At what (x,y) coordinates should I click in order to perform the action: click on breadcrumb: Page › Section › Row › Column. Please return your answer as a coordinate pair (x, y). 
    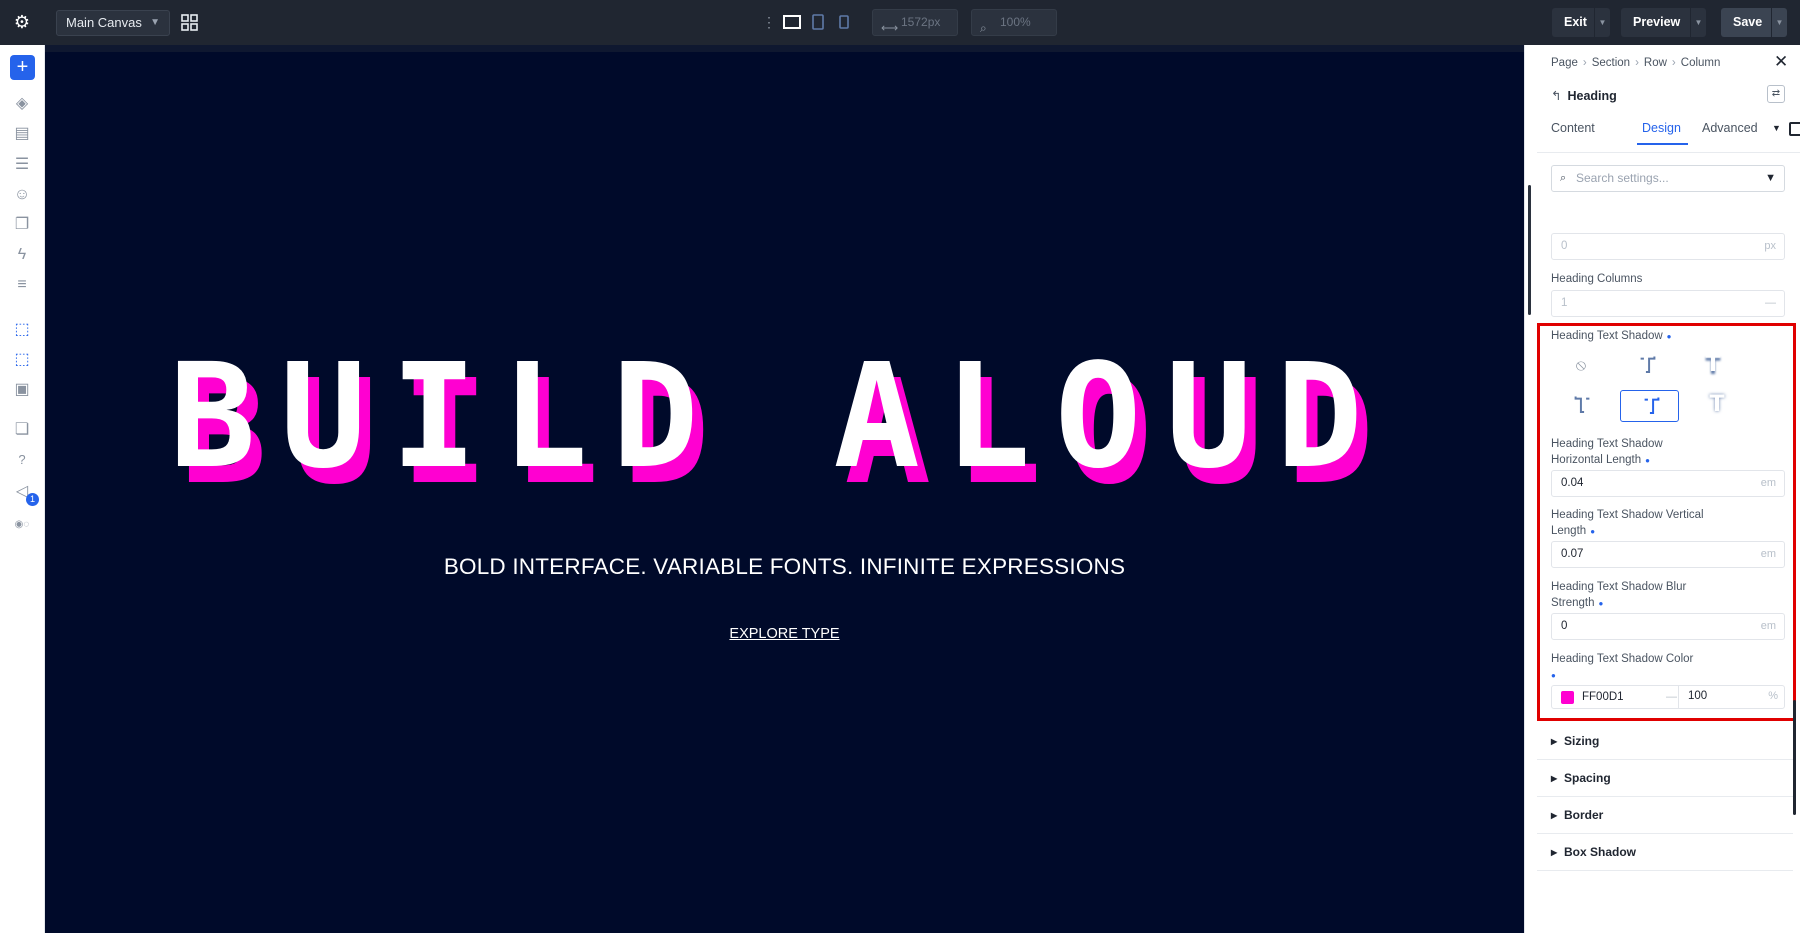
    Looking at the image, I should click on (1635, 63).